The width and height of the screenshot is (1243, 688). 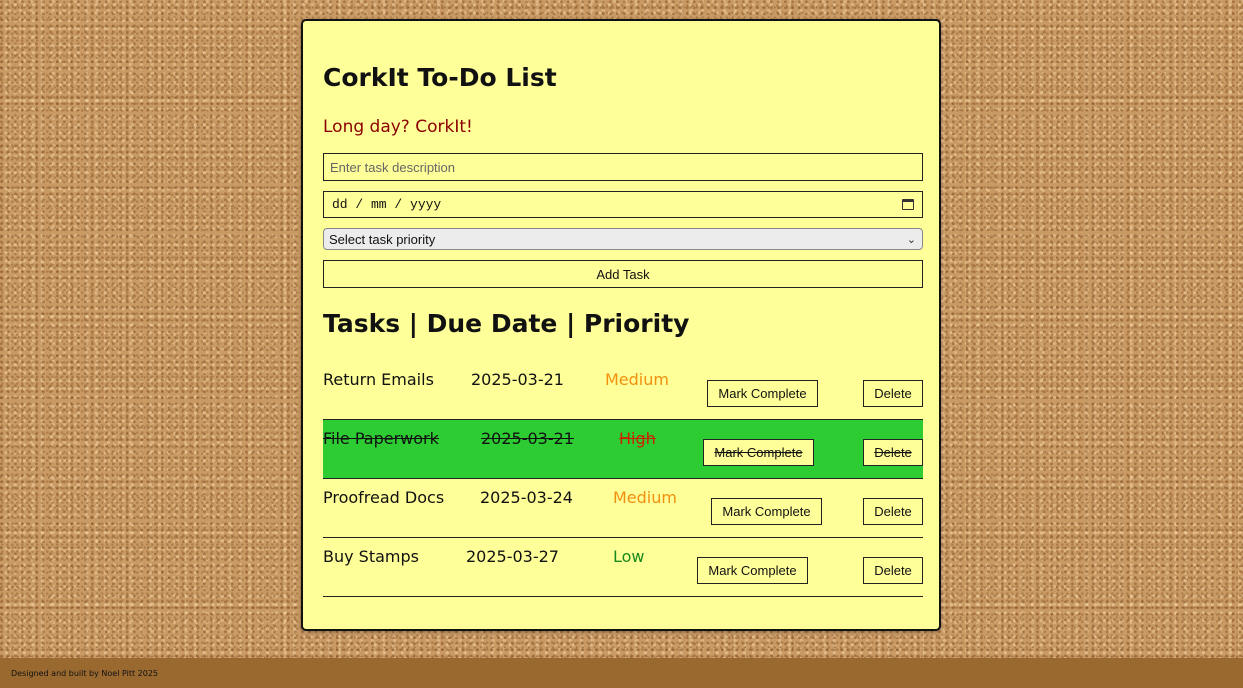 I want to click on footer: Designed and built by Noel Pitt 2025, so click(x=621, y=673).